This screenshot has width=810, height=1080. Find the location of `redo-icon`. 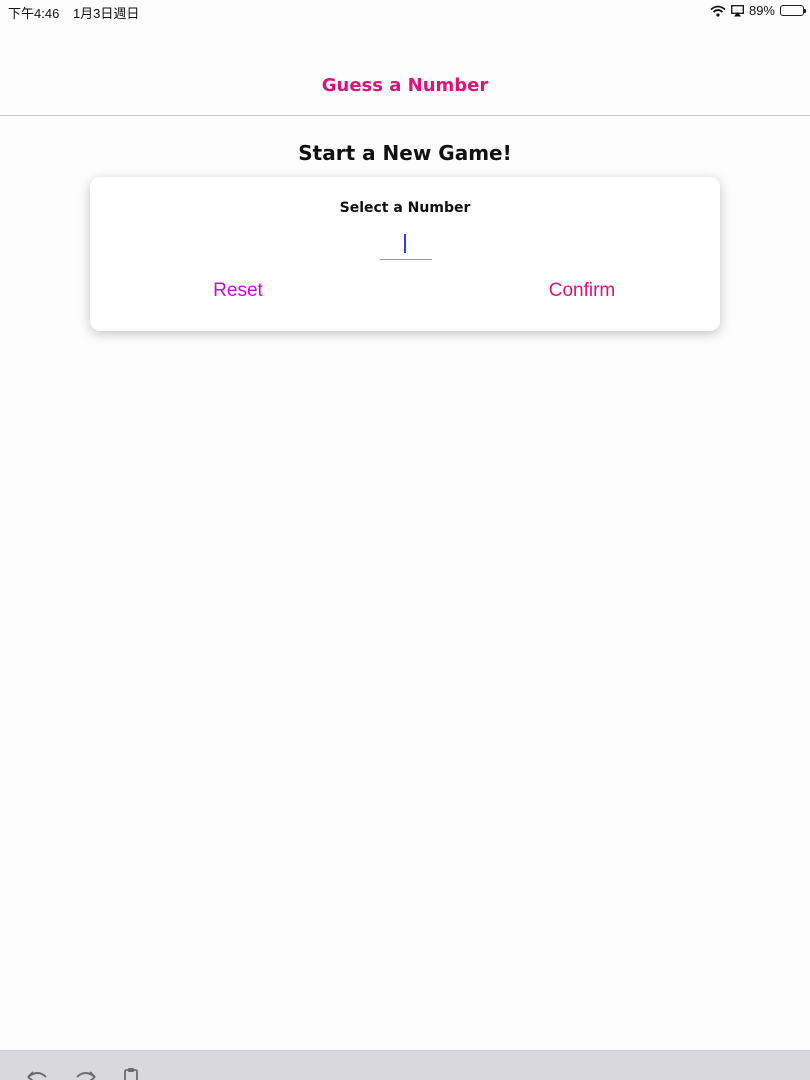

redo-icon is located at coordinates (86, 1073).